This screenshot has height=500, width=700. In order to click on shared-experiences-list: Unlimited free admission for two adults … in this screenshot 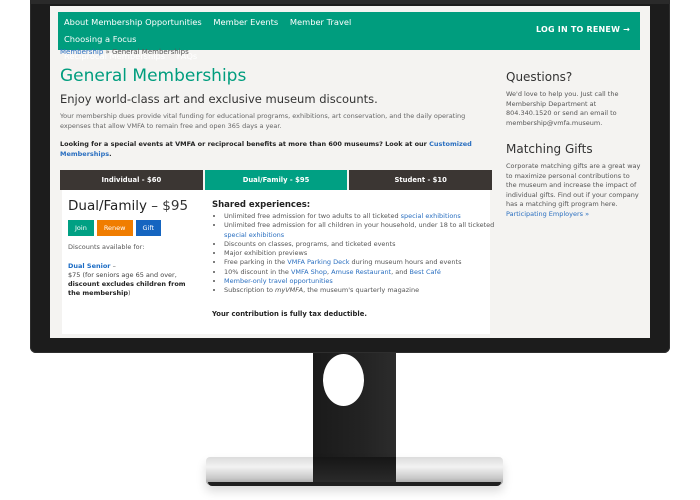, I will do `click(354, 254)`.